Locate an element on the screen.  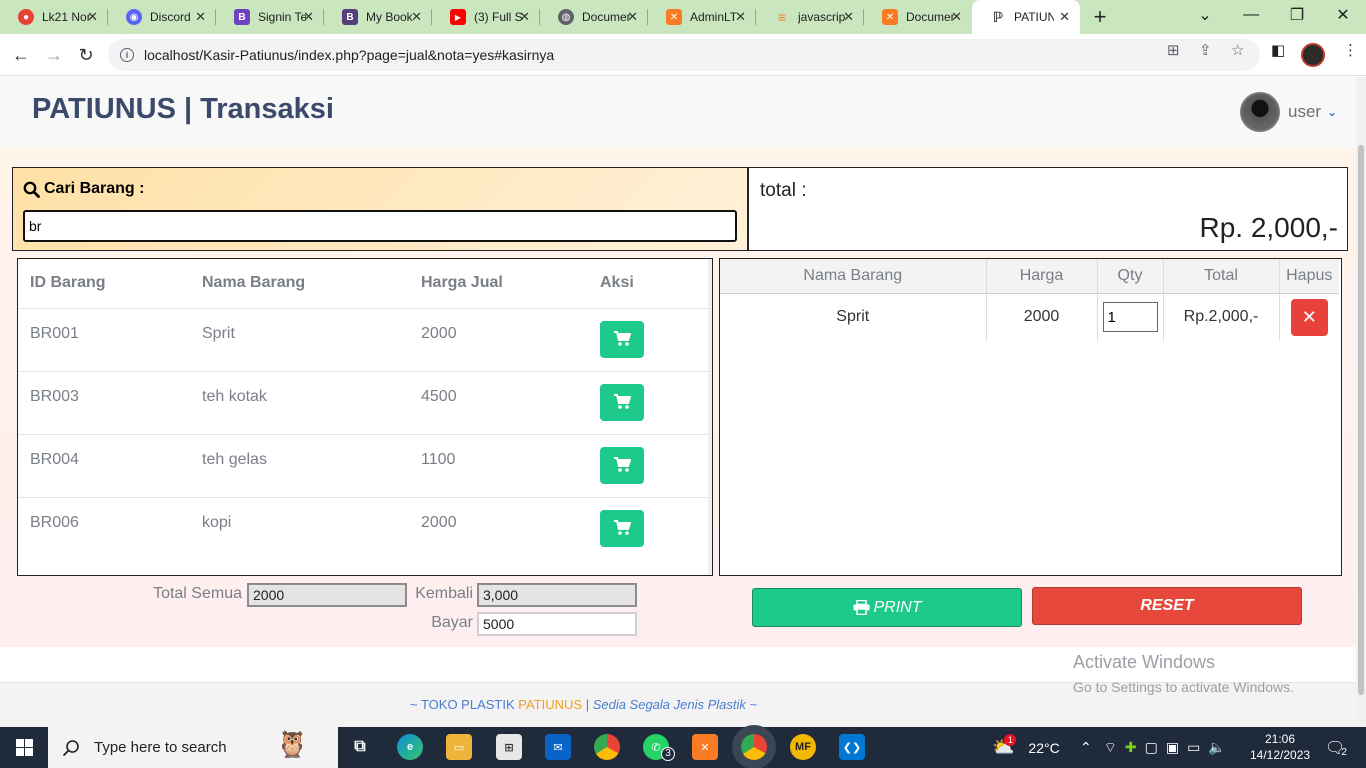
vscode-icon: ❮❯ is located at coordinates (852, 747).